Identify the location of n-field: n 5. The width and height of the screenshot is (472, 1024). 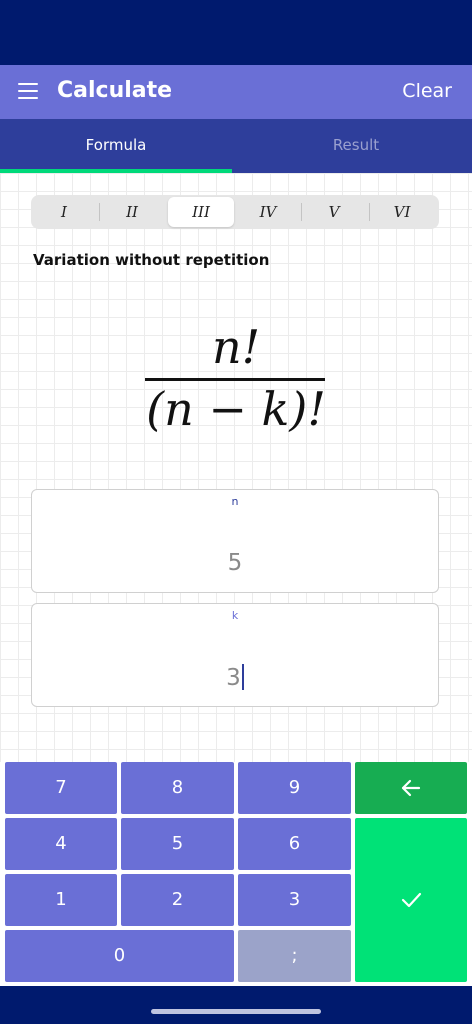
(235, 541).